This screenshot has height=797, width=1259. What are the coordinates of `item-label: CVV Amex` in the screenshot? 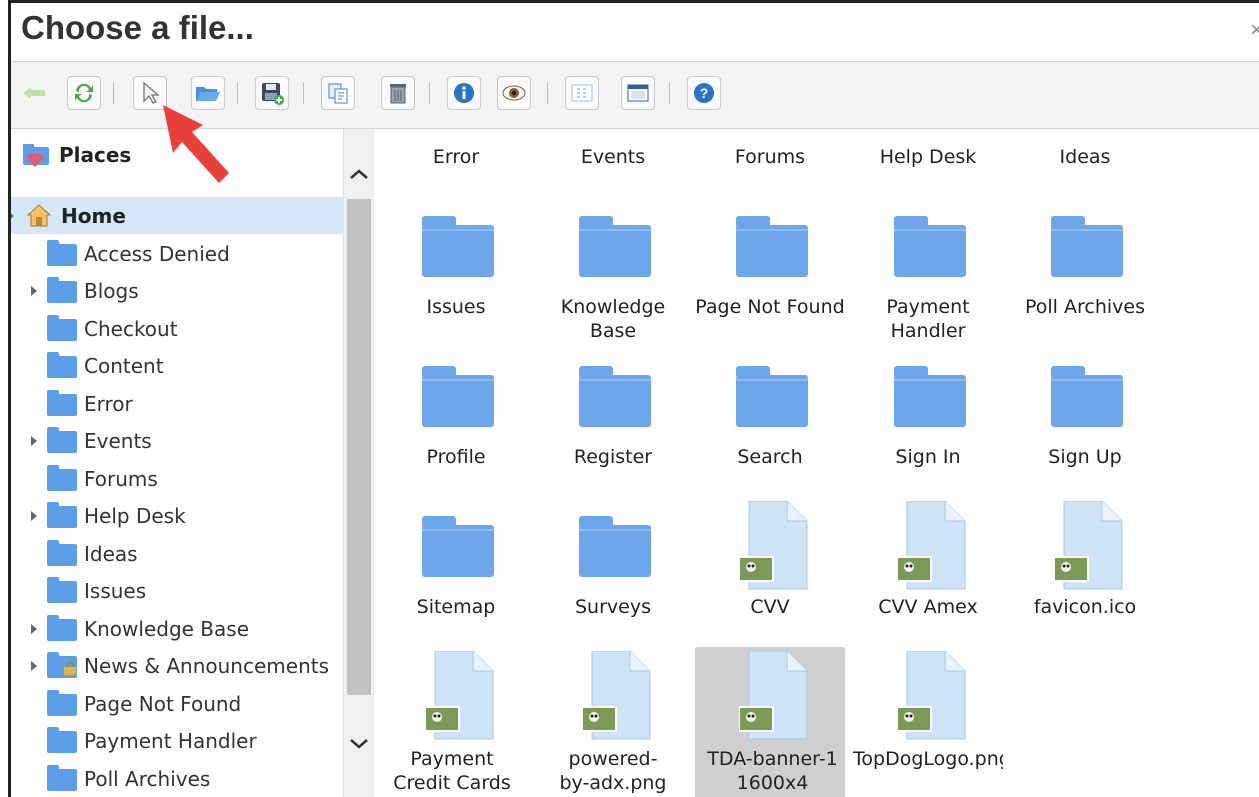 It's located at (928, 607).